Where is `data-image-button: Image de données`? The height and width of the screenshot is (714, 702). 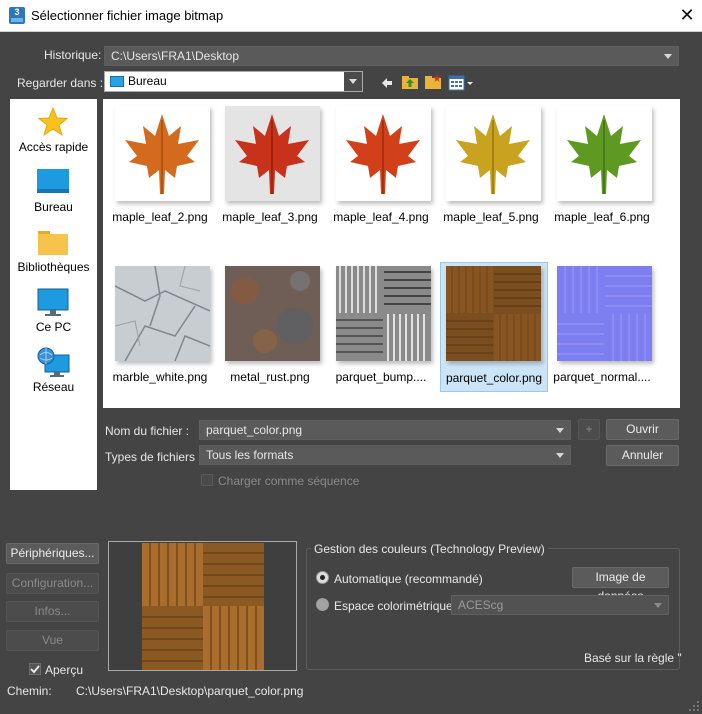 data-image-button: Image de données is located at coordinates (620, 585).